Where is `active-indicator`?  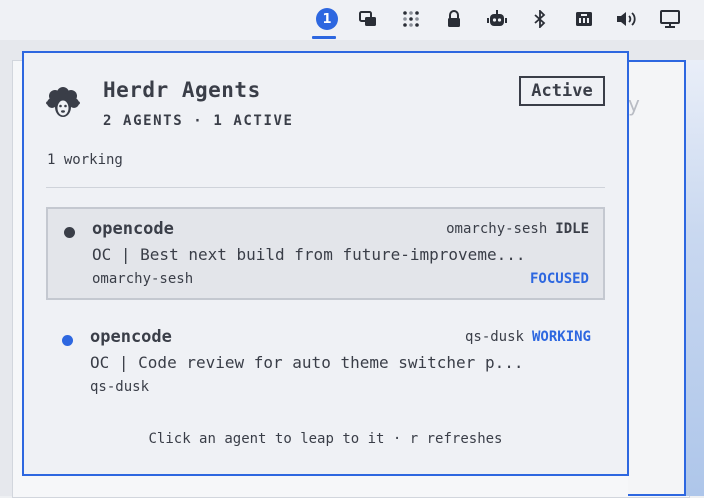 active-indicator is located at coordinates (324, 37).